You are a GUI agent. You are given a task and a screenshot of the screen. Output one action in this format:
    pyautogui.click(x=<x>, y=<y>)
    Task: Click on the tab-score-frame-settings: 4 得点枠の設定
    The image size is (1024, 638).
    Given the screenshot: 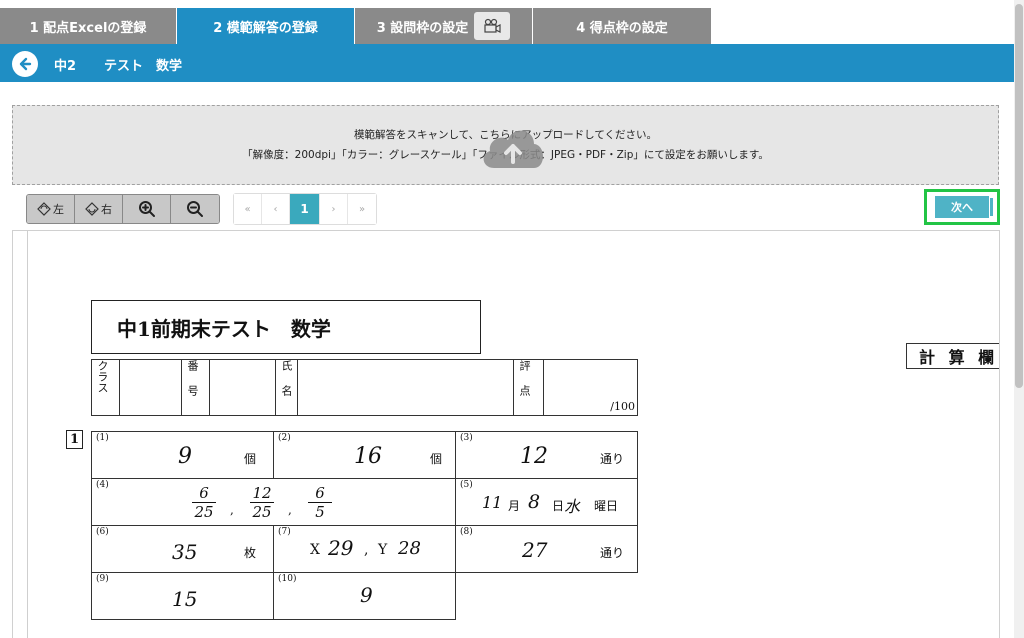 What is the action you would take?
    pyautogui.click(x=622, y=26)
    